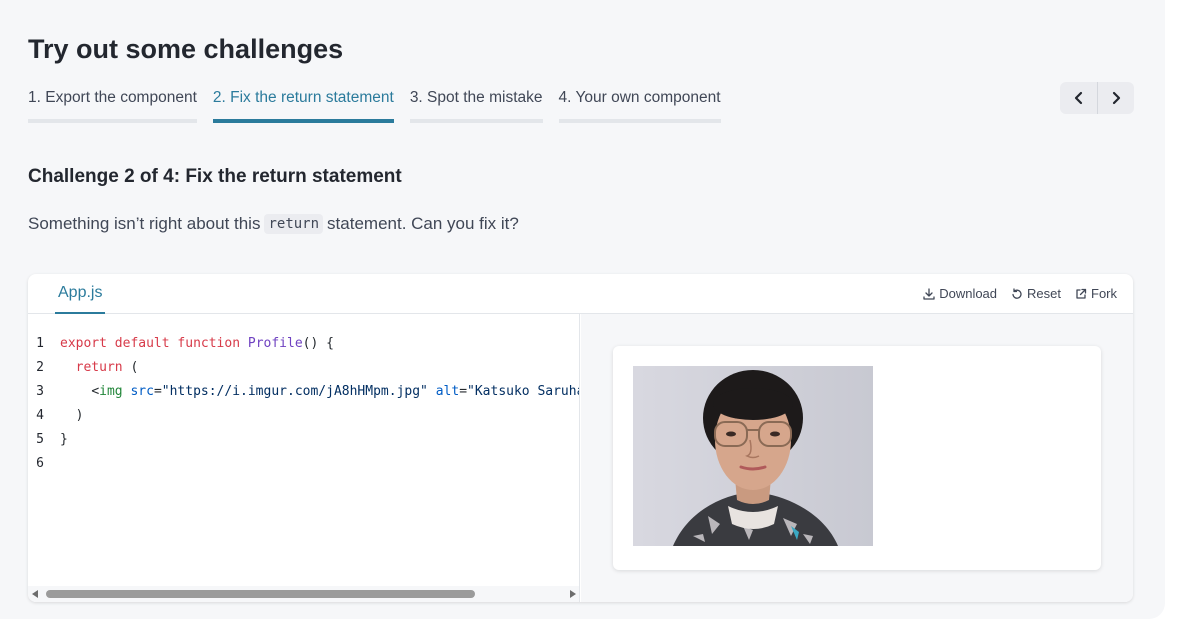 The image size is (1181, 619). What do you see at coordinates (423, 223) in the screenshot?
I see `description-text-after: statement. Can you fix it?` at bounding box center [423, 223].